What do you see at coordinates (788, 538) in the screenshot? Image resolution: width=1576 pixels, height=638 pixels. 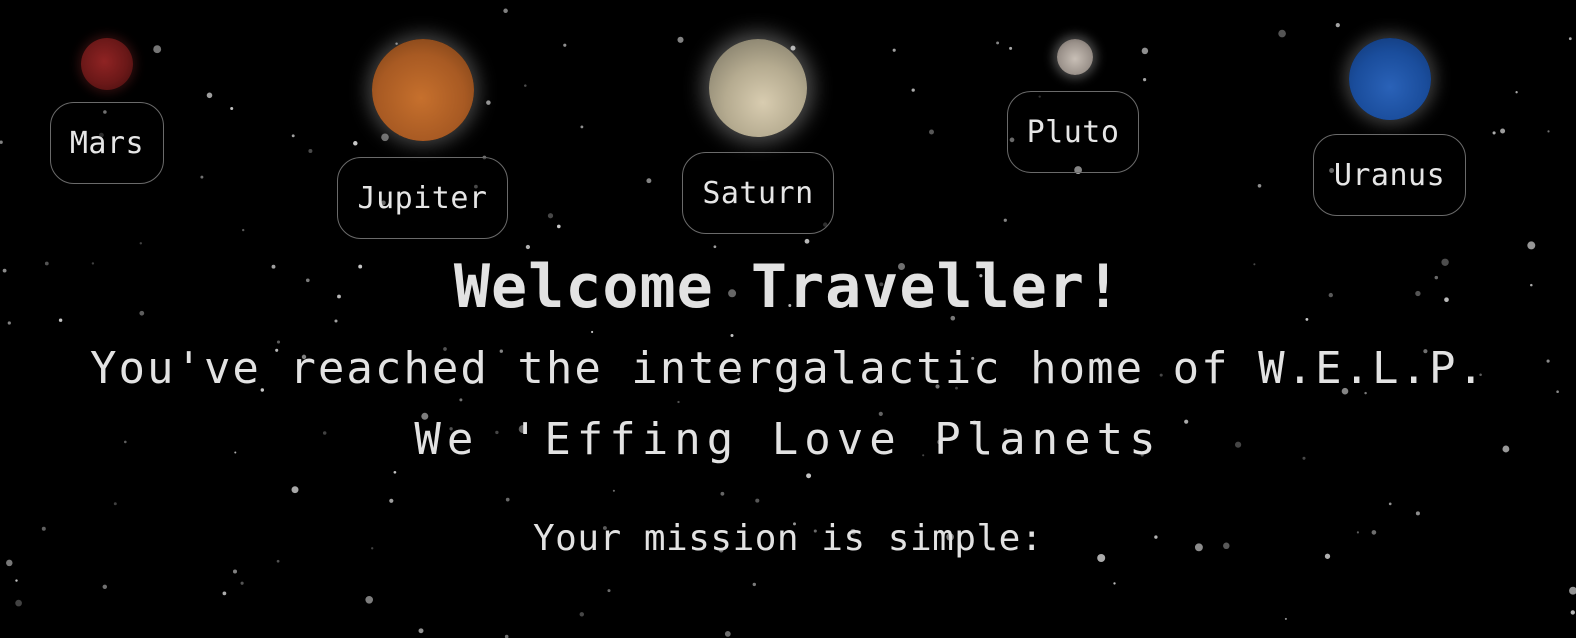 I see `mission-text: Your mission is simple:` at bounding box center [788, 538].